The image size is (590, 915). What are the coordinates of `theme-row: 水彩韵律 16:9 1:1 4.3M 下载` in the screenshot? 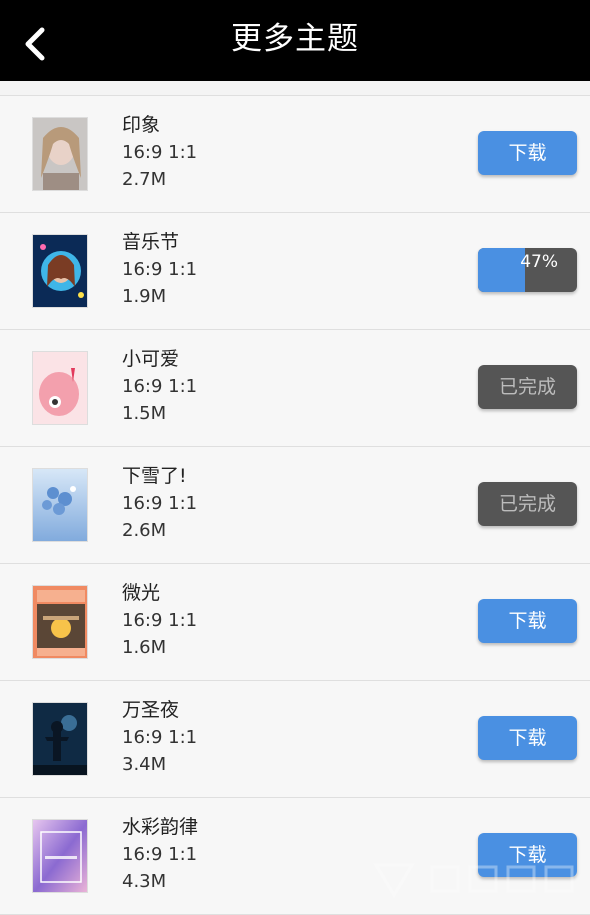 It's located at (295, 855).